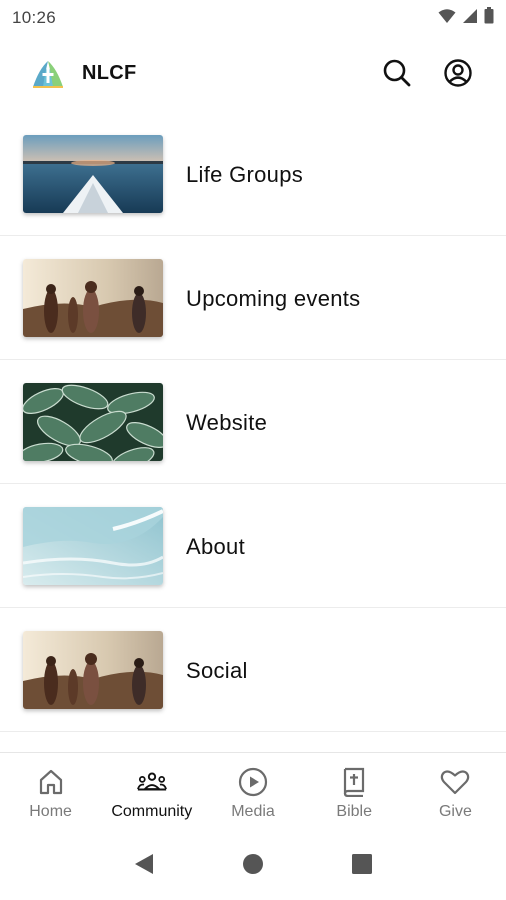 The height and width of the screenshot is (900, 506). I want to click on status-icons, so click(466, 18).